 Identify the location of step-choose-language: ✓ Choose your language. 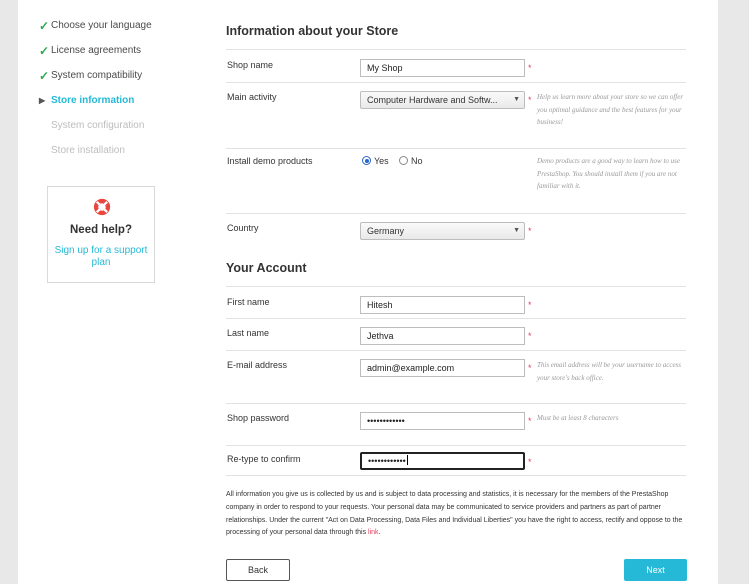
(109, 29).